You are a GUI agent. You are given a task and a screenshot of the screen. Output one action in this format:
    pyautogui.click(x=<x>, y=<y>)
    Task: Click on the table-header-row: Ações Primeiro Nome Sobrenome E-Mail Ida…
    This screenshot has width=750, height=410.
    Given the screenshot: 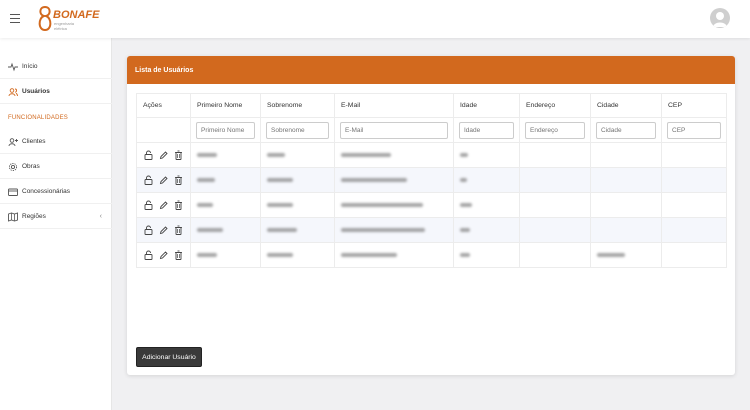 What is the action you would take?
    pyautogui.click(x=431, y=105)
    